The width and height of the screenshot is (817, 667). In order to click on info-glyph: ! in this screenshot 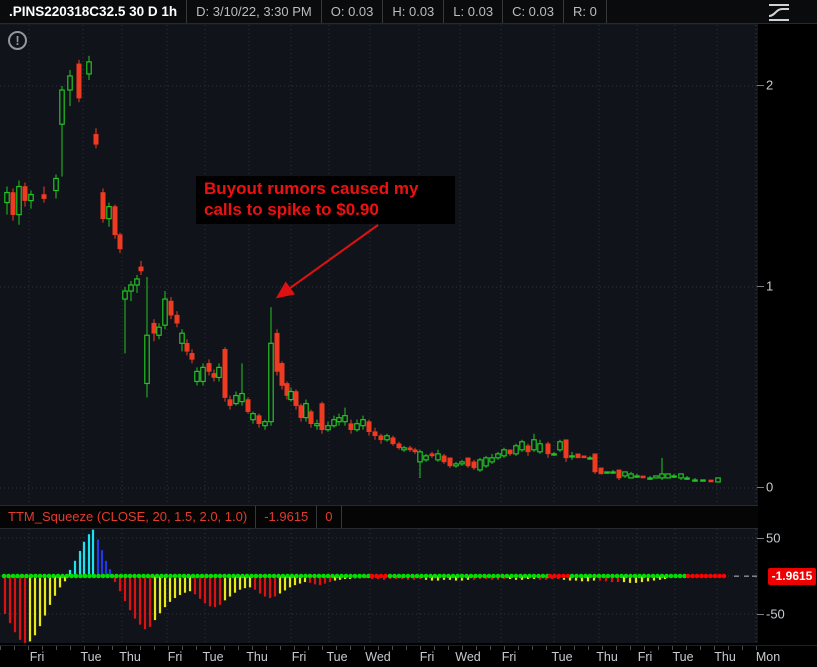, I will do `click(17, 40)`.